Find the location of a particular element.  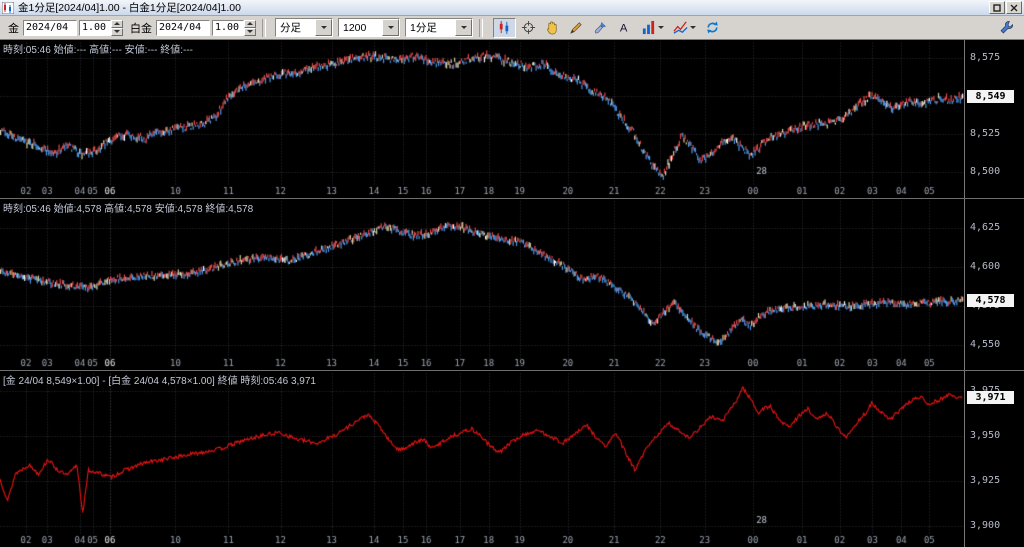

restore-window-button is located at coordinates (997, 7).